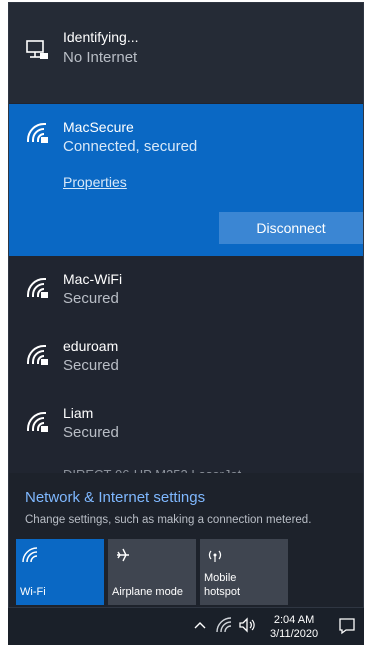  What do you see at coordinates (220, 578) in the screenshot?
I see `tile-label-line1: Mobile` at bounding box center [220, 578].